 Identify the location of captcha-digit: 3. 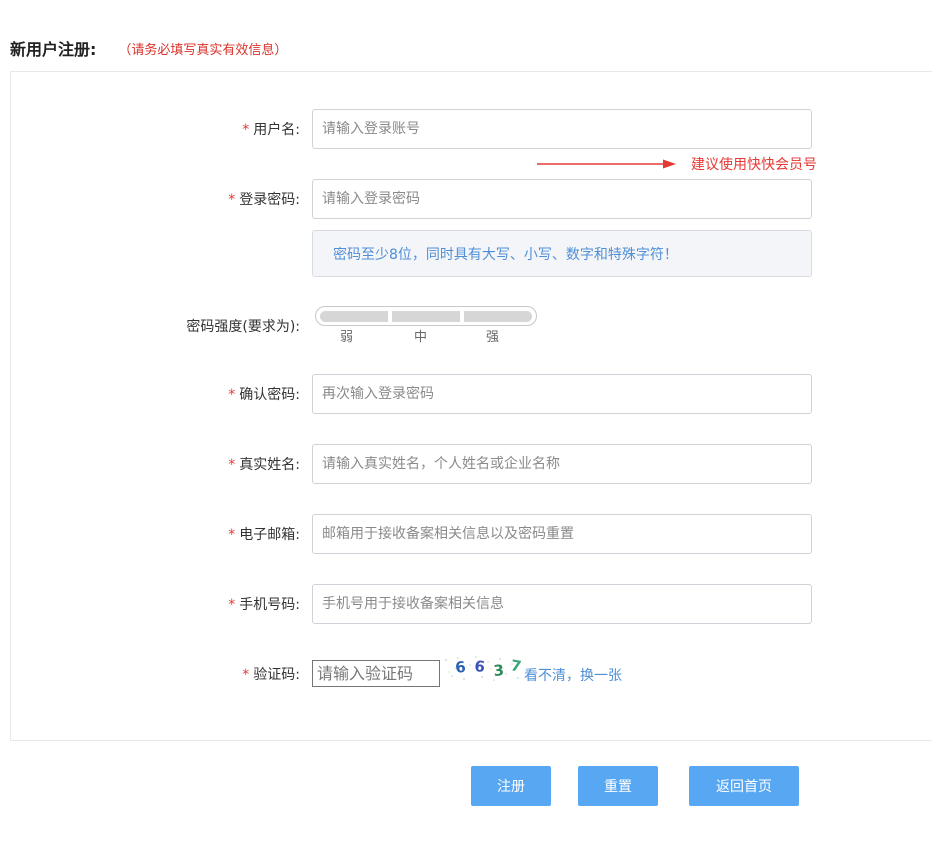
(499, 670).